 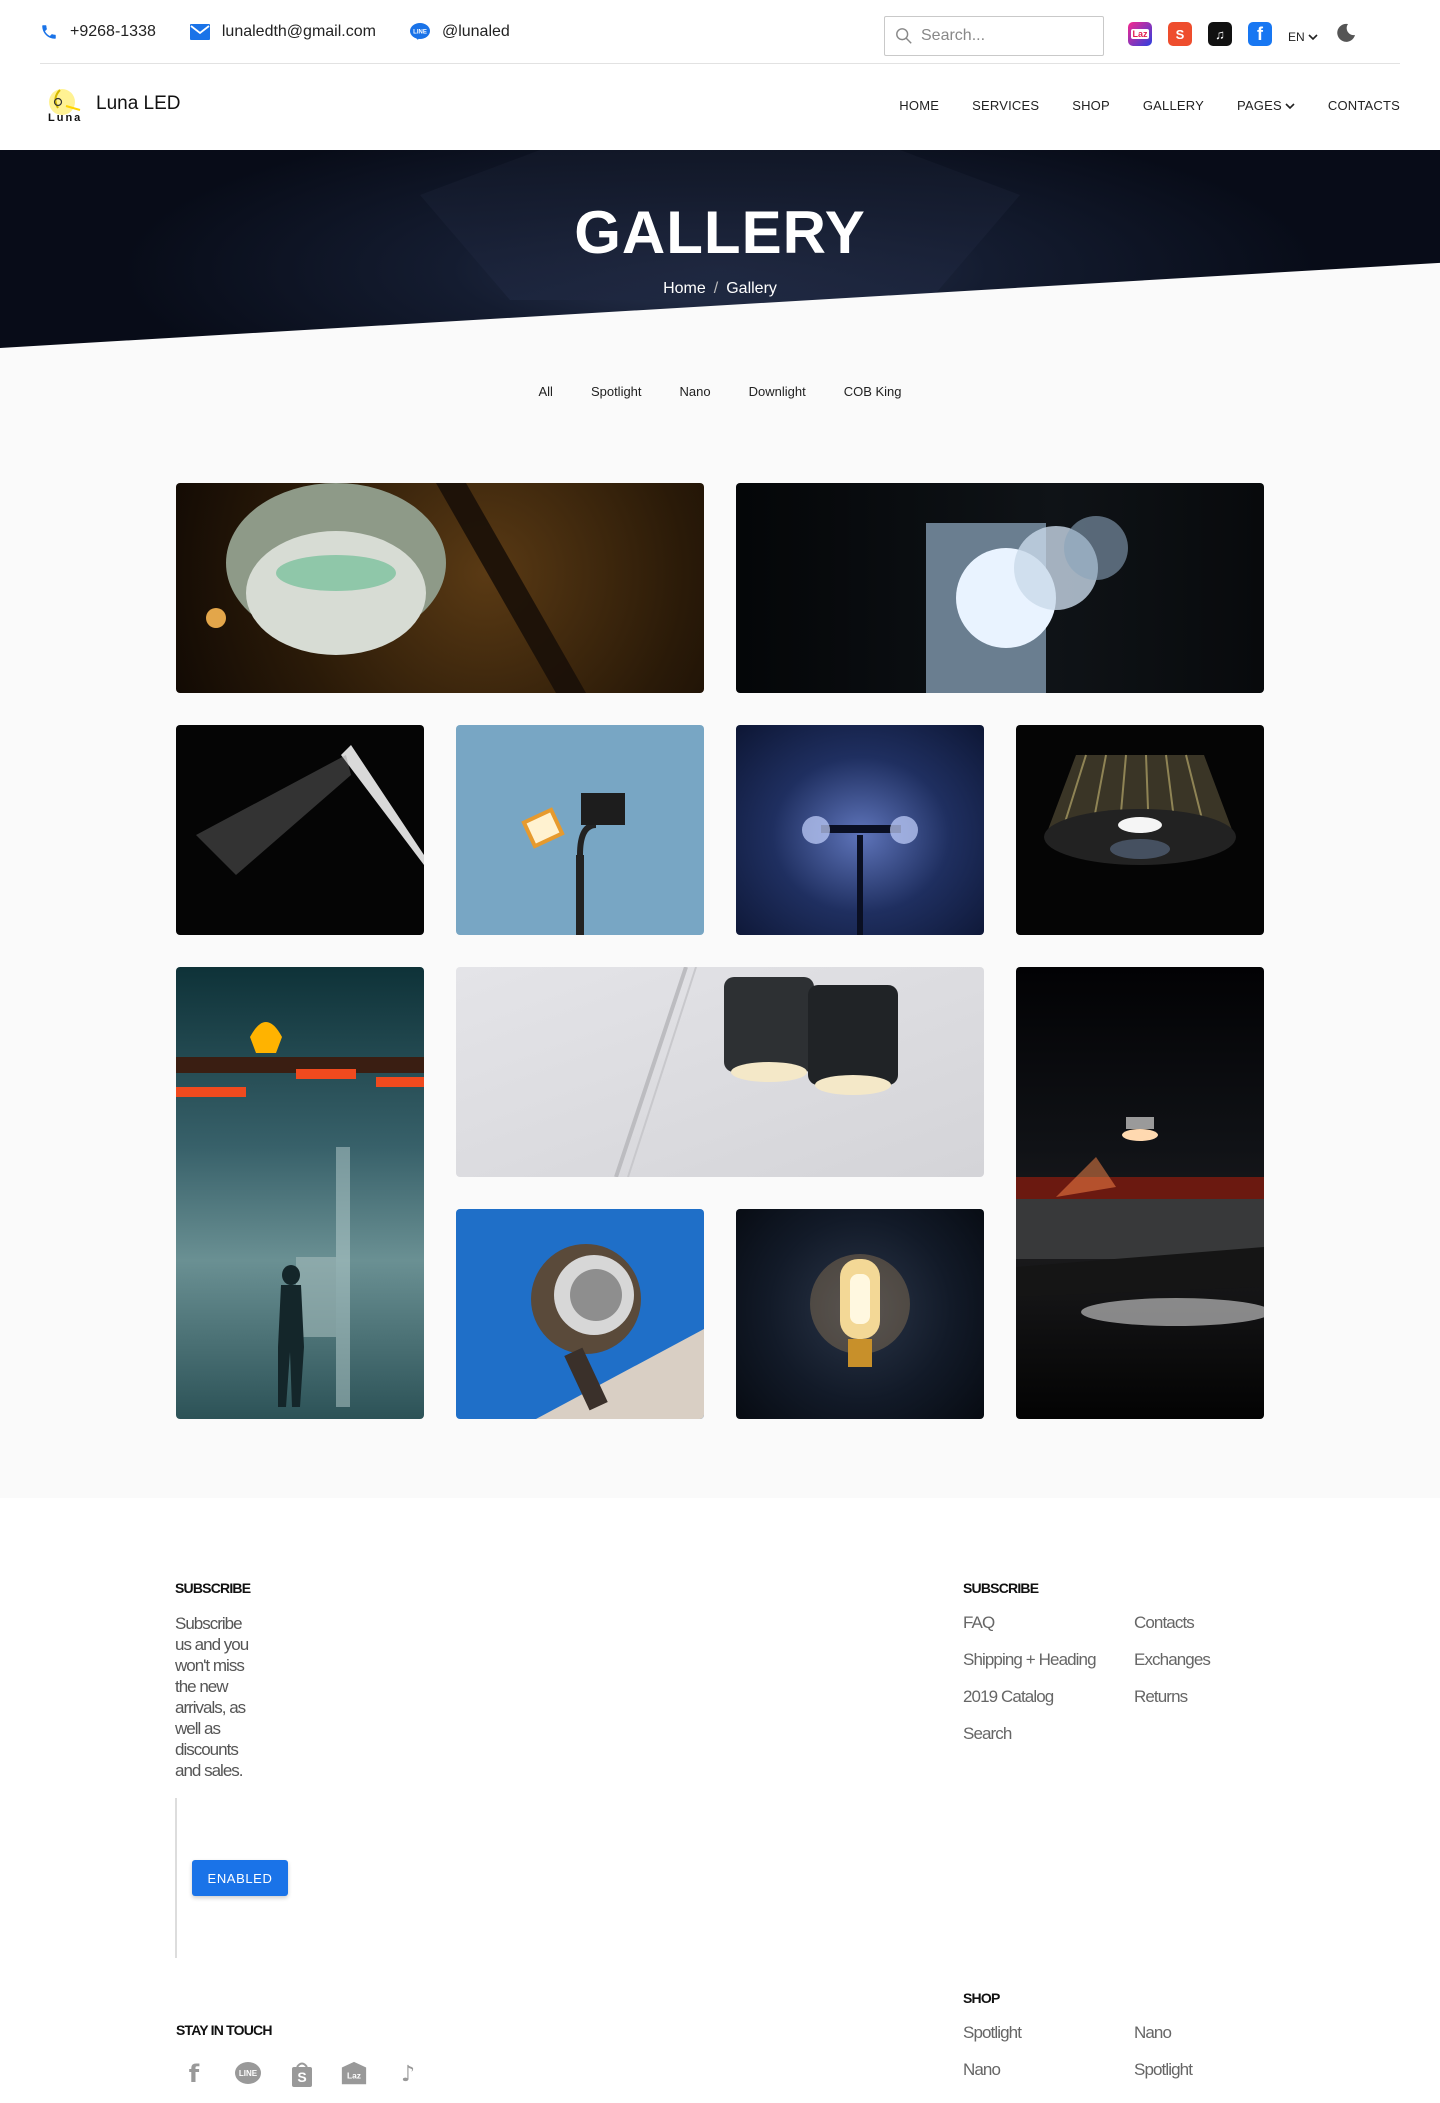 What do you see at coordinates (545, 391) in the screenshot?
I see `filter-all: All` at bounding box center [545, 391].